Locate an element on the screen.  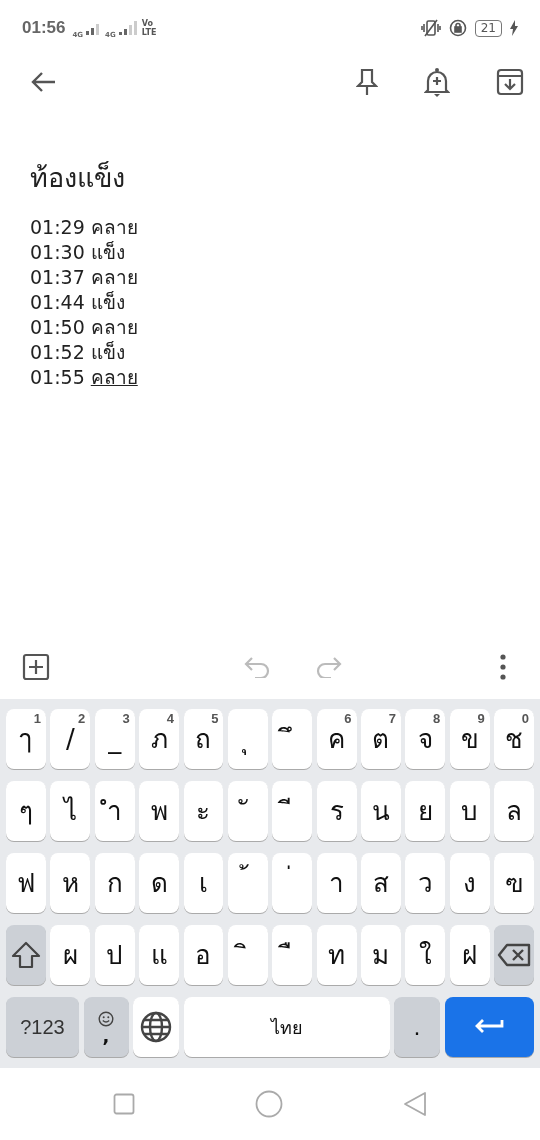
key: ฃ is located at coordinates (514, 883).